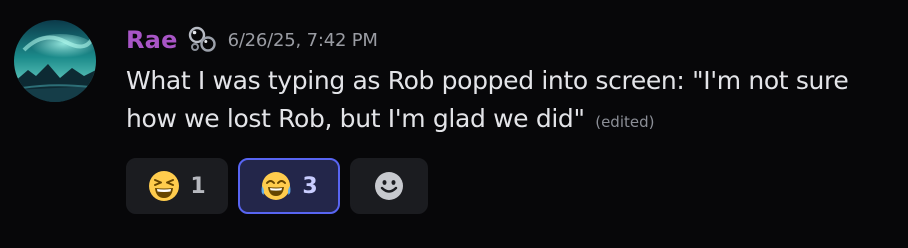  I want to click on smiley-add-reaction-icon, so click(389, 186).